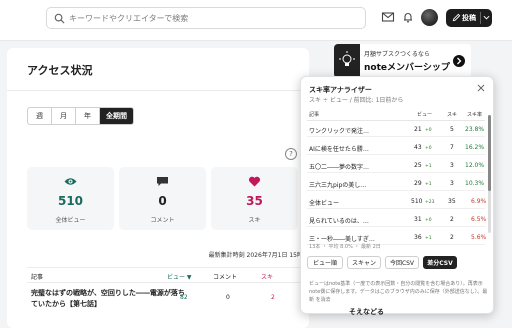  I want to click on row-views: 510, so click(417, 201).